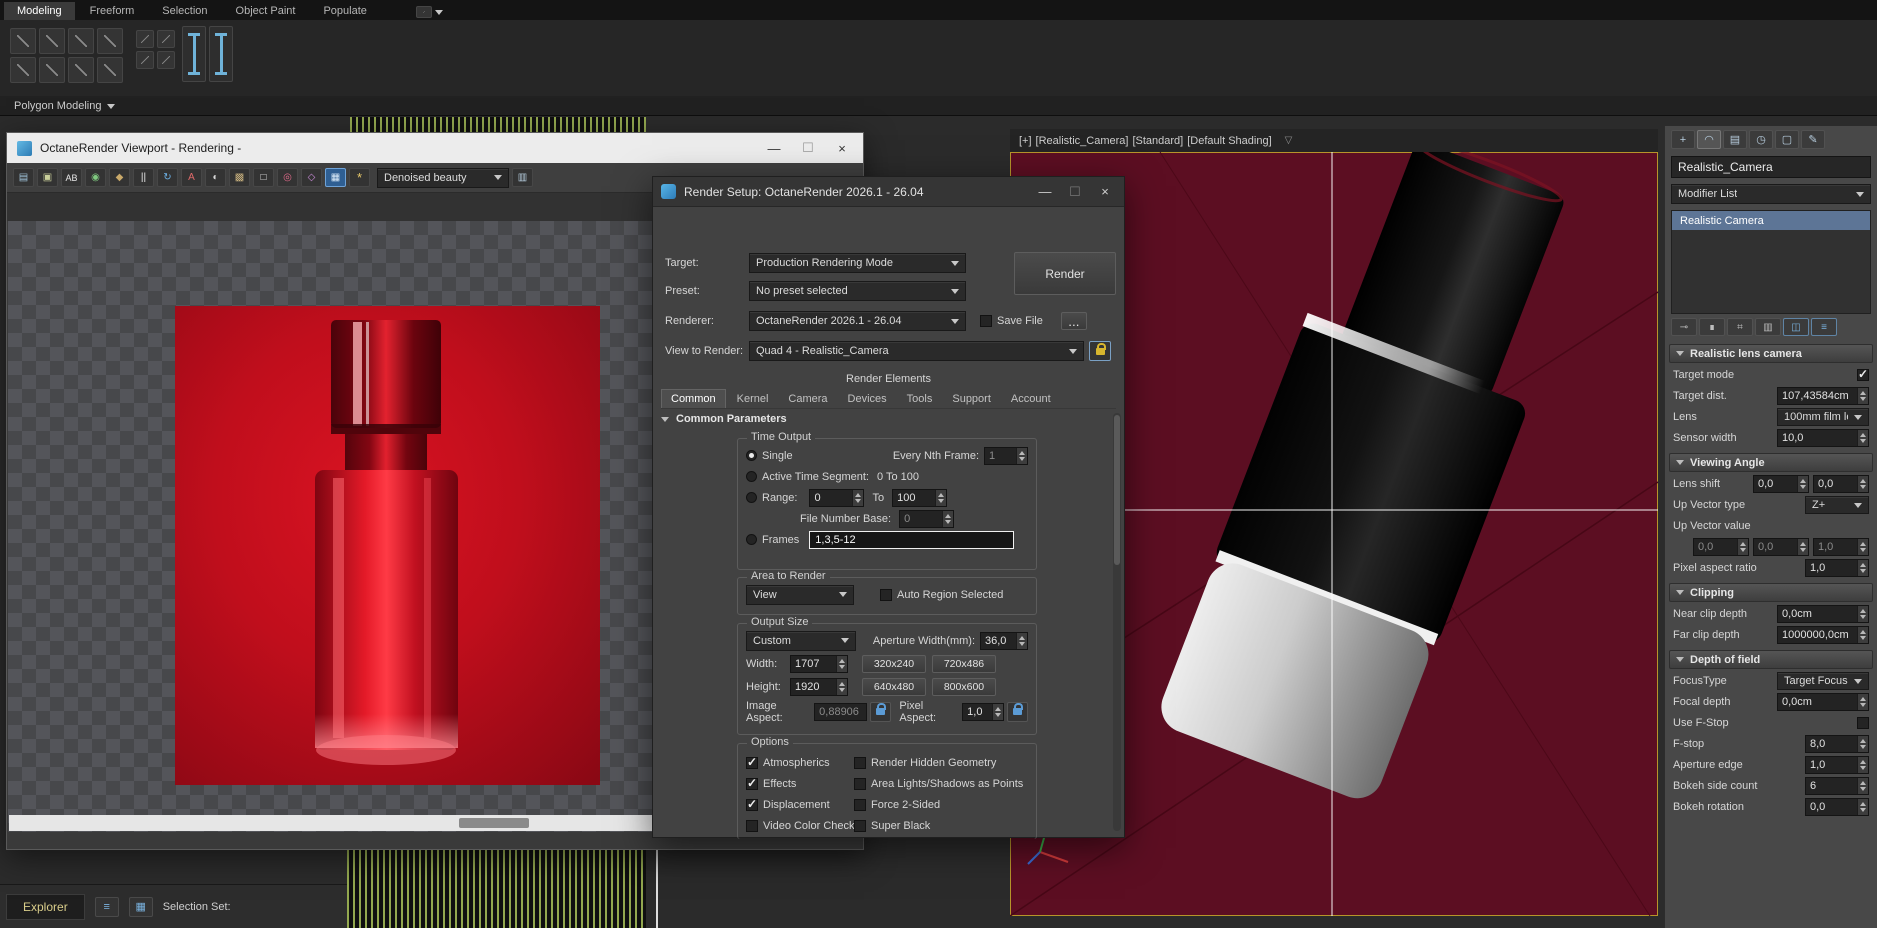 This screenshot has height=928, width=1877. I want to click on ribbon-config-button, so click(429, 12).